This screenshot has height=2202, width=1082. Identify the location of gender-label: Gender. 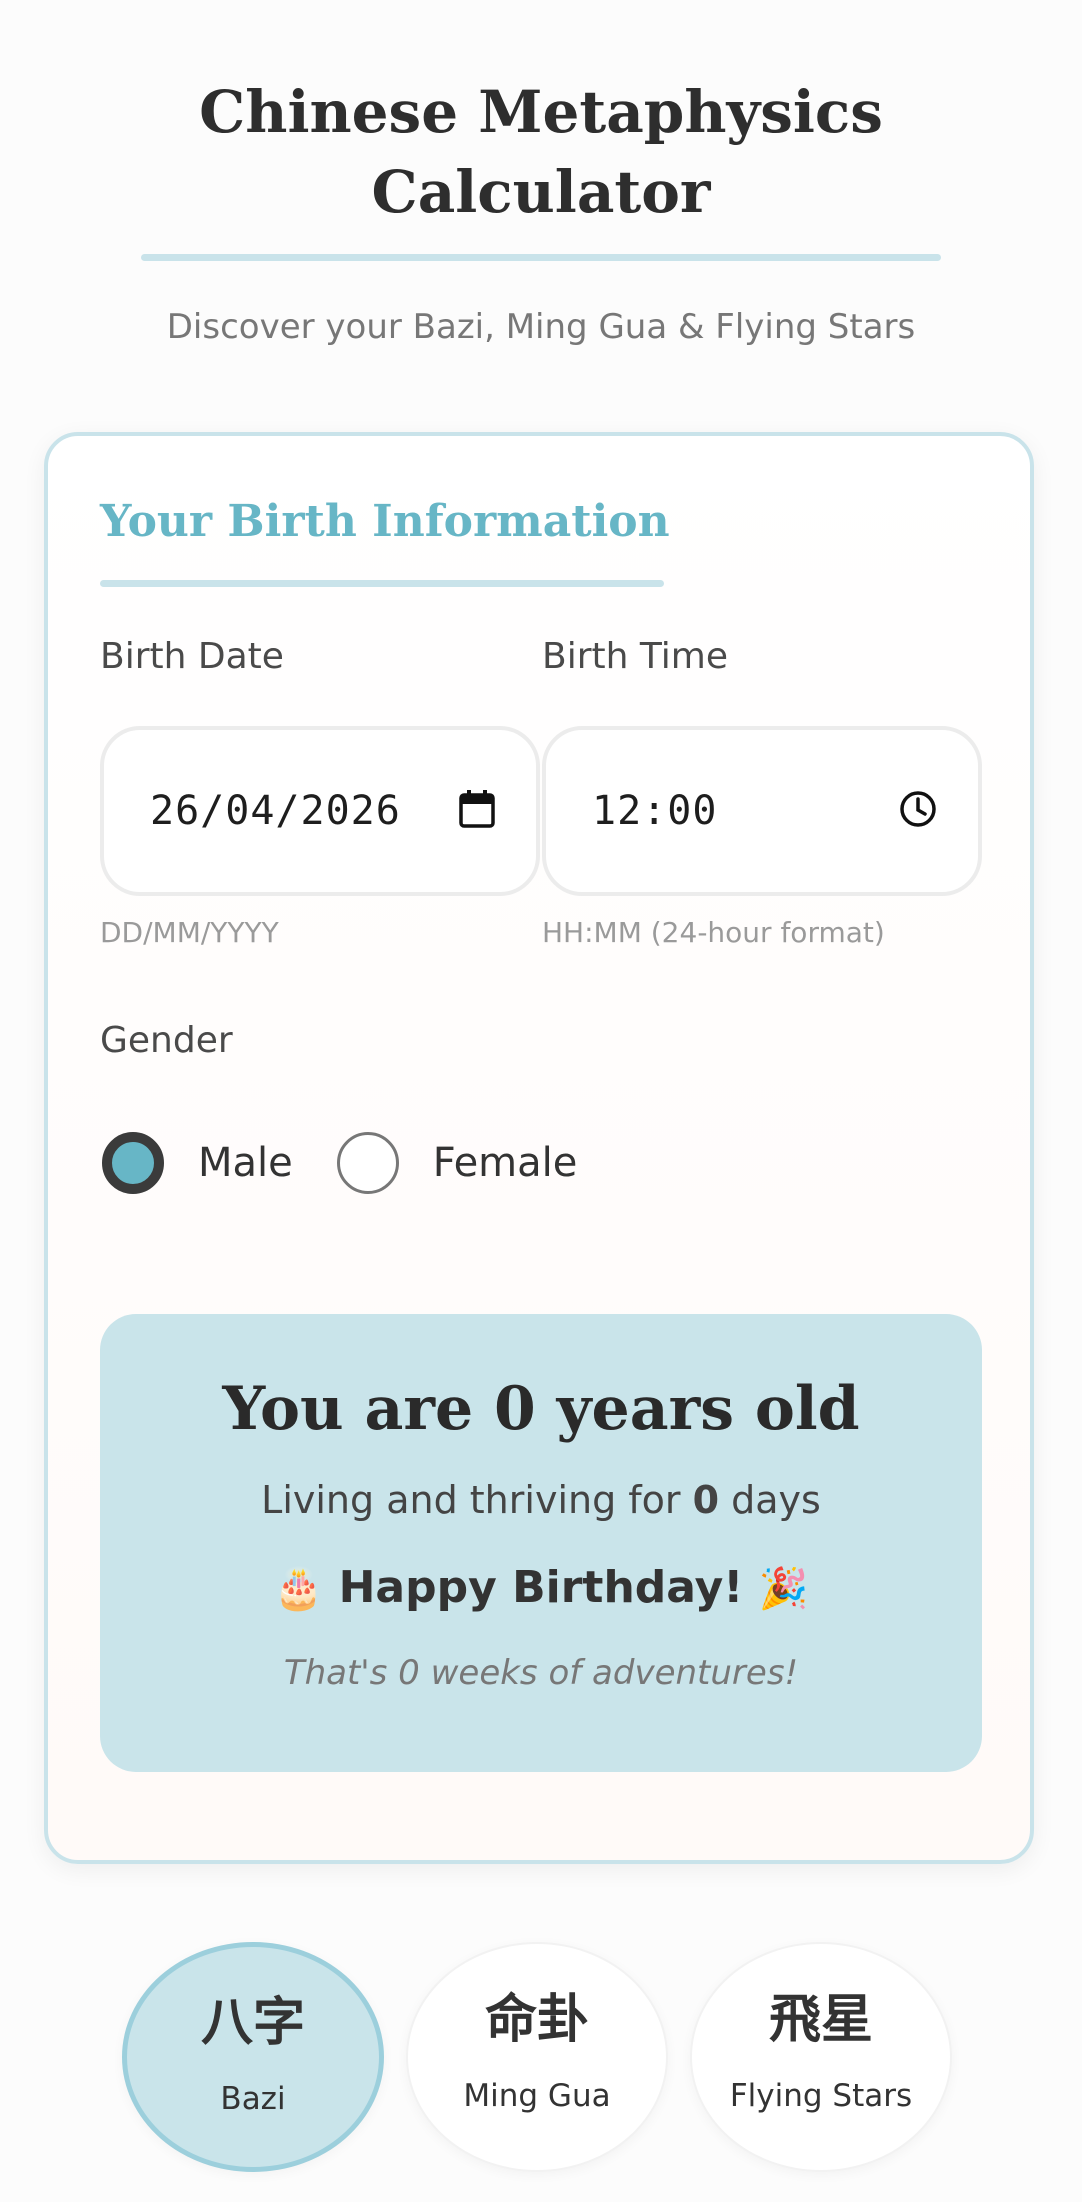
(166, 1040).